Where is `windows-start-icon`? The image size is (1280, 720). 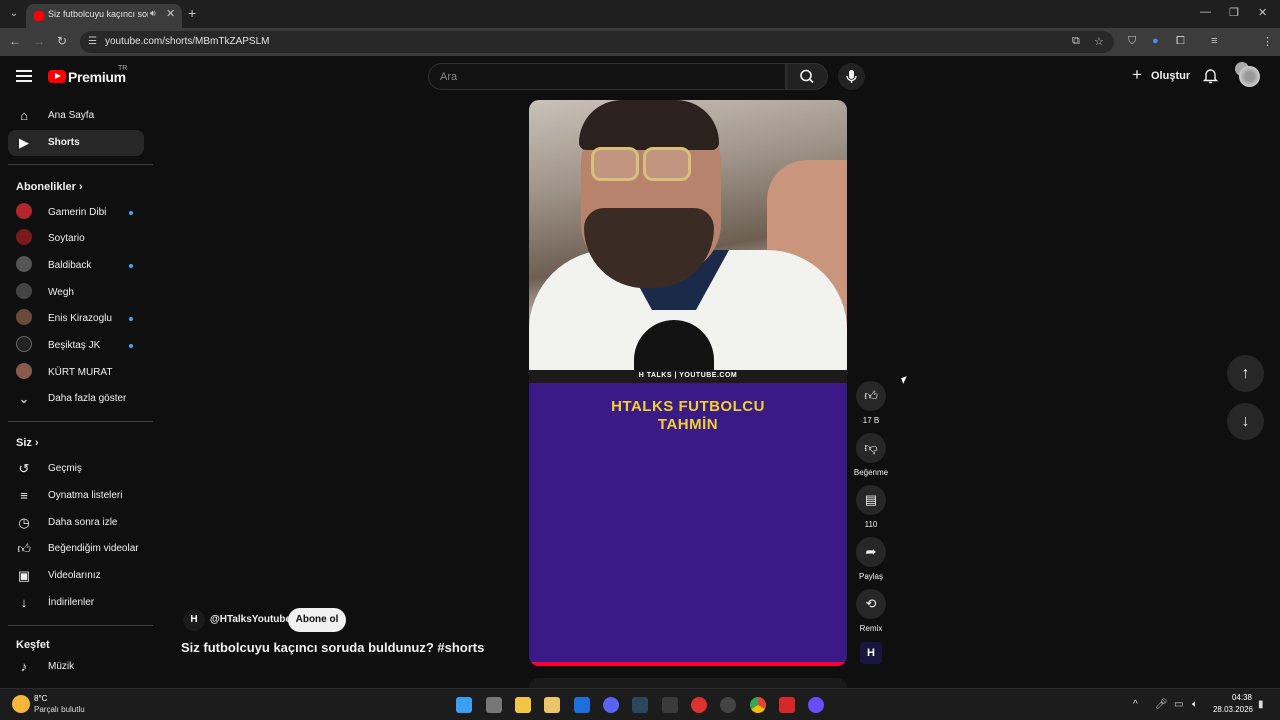 windows-start-icon is located at coordinates (464, 705).